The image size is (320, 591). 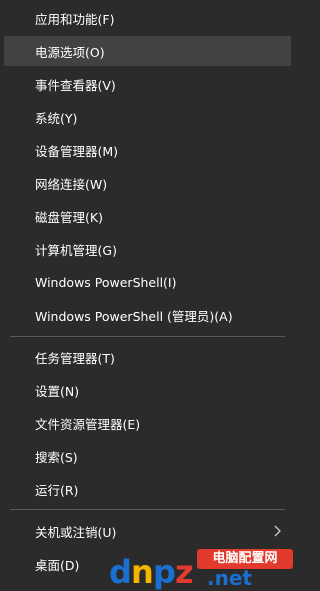 What do you see at coordinates (142, 571) in the screenshot?
I see `svg-text: n` at bounding box center [142, 571].